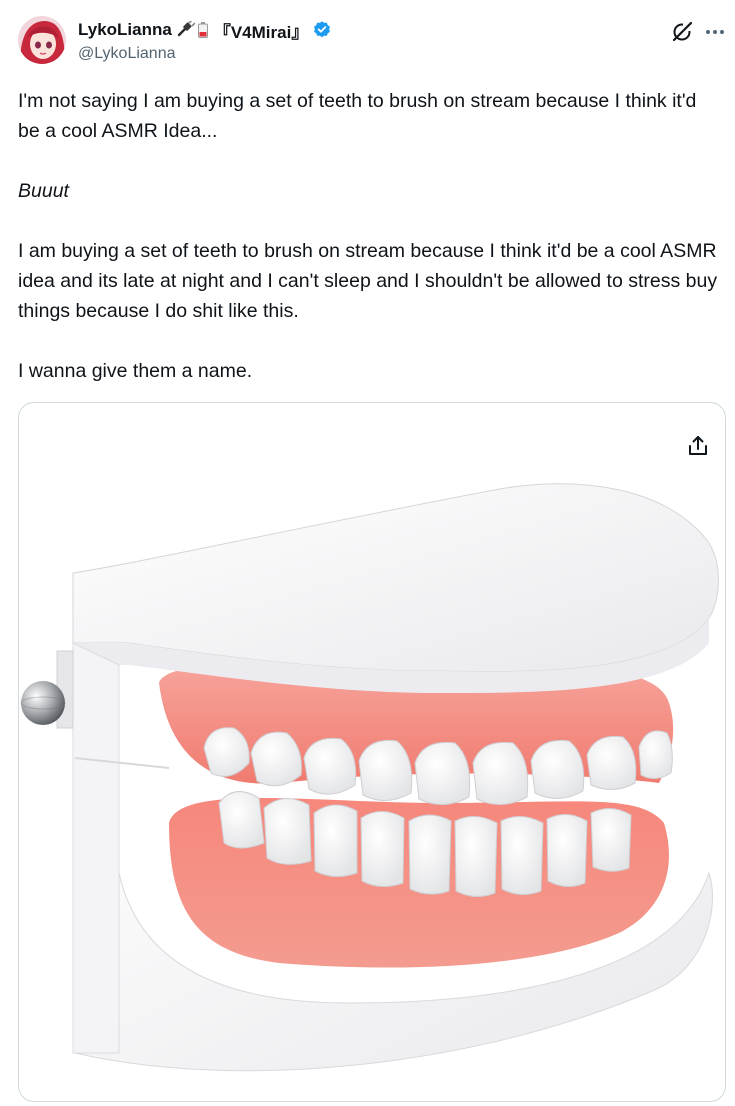  I want to click on author-name-row: LykoLianna 『V4Mirai』, so click(205, 30).